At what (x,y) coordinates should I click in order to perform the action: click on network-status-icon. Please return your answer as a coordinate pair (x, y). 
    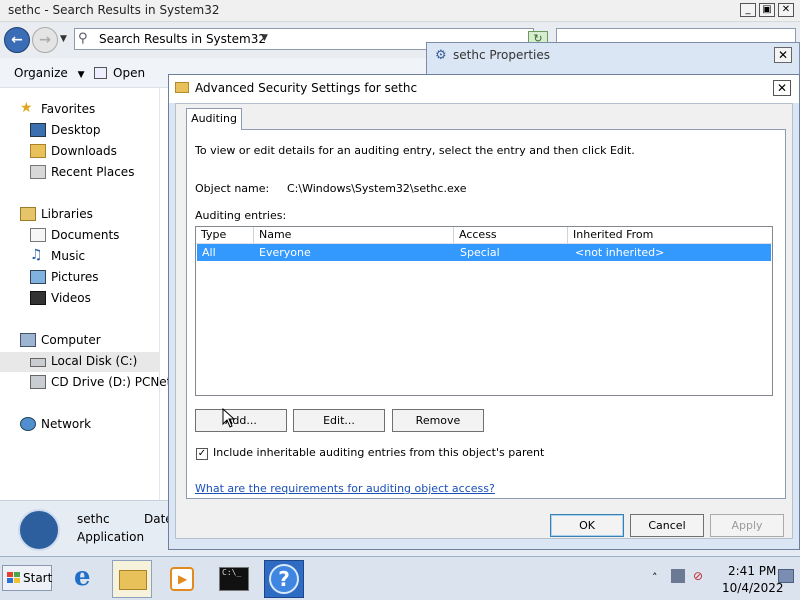
    Looking at the image, I should click on (678, 576).